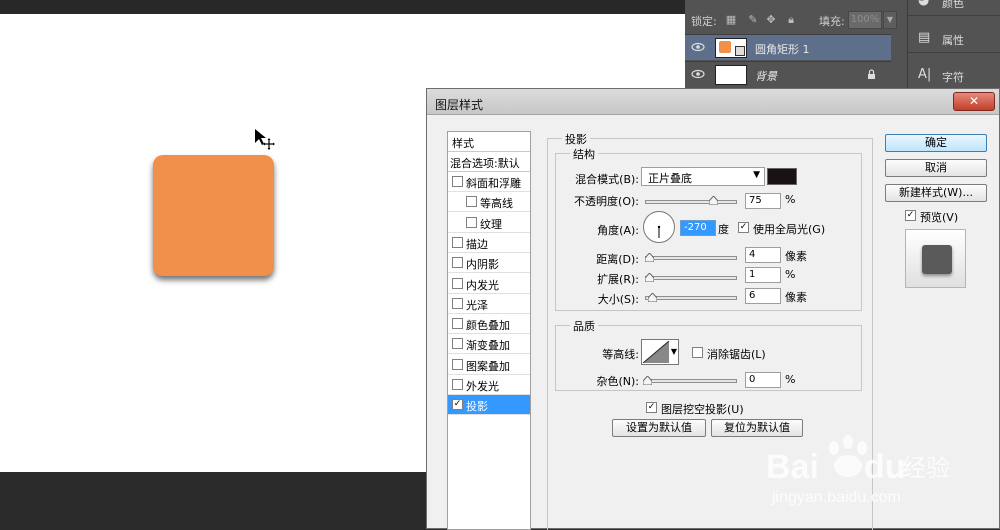  Describe the element at coordinates (782, 176) in the screenshot. I see `shadow-color-swatch` at that location.